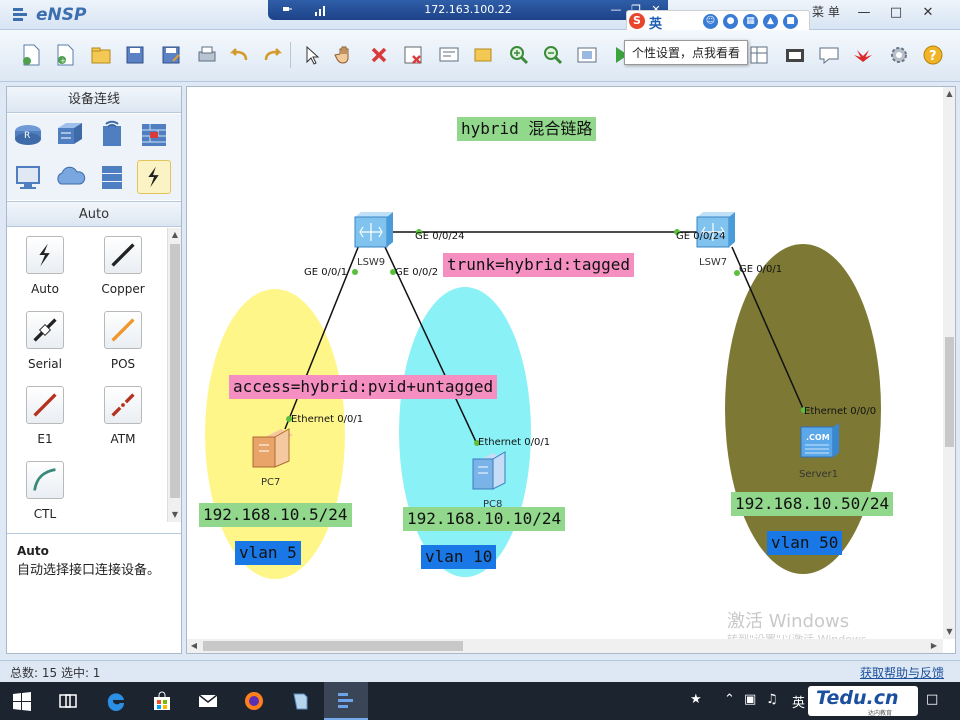  I want to click on task-view-button, so click(68, 701).